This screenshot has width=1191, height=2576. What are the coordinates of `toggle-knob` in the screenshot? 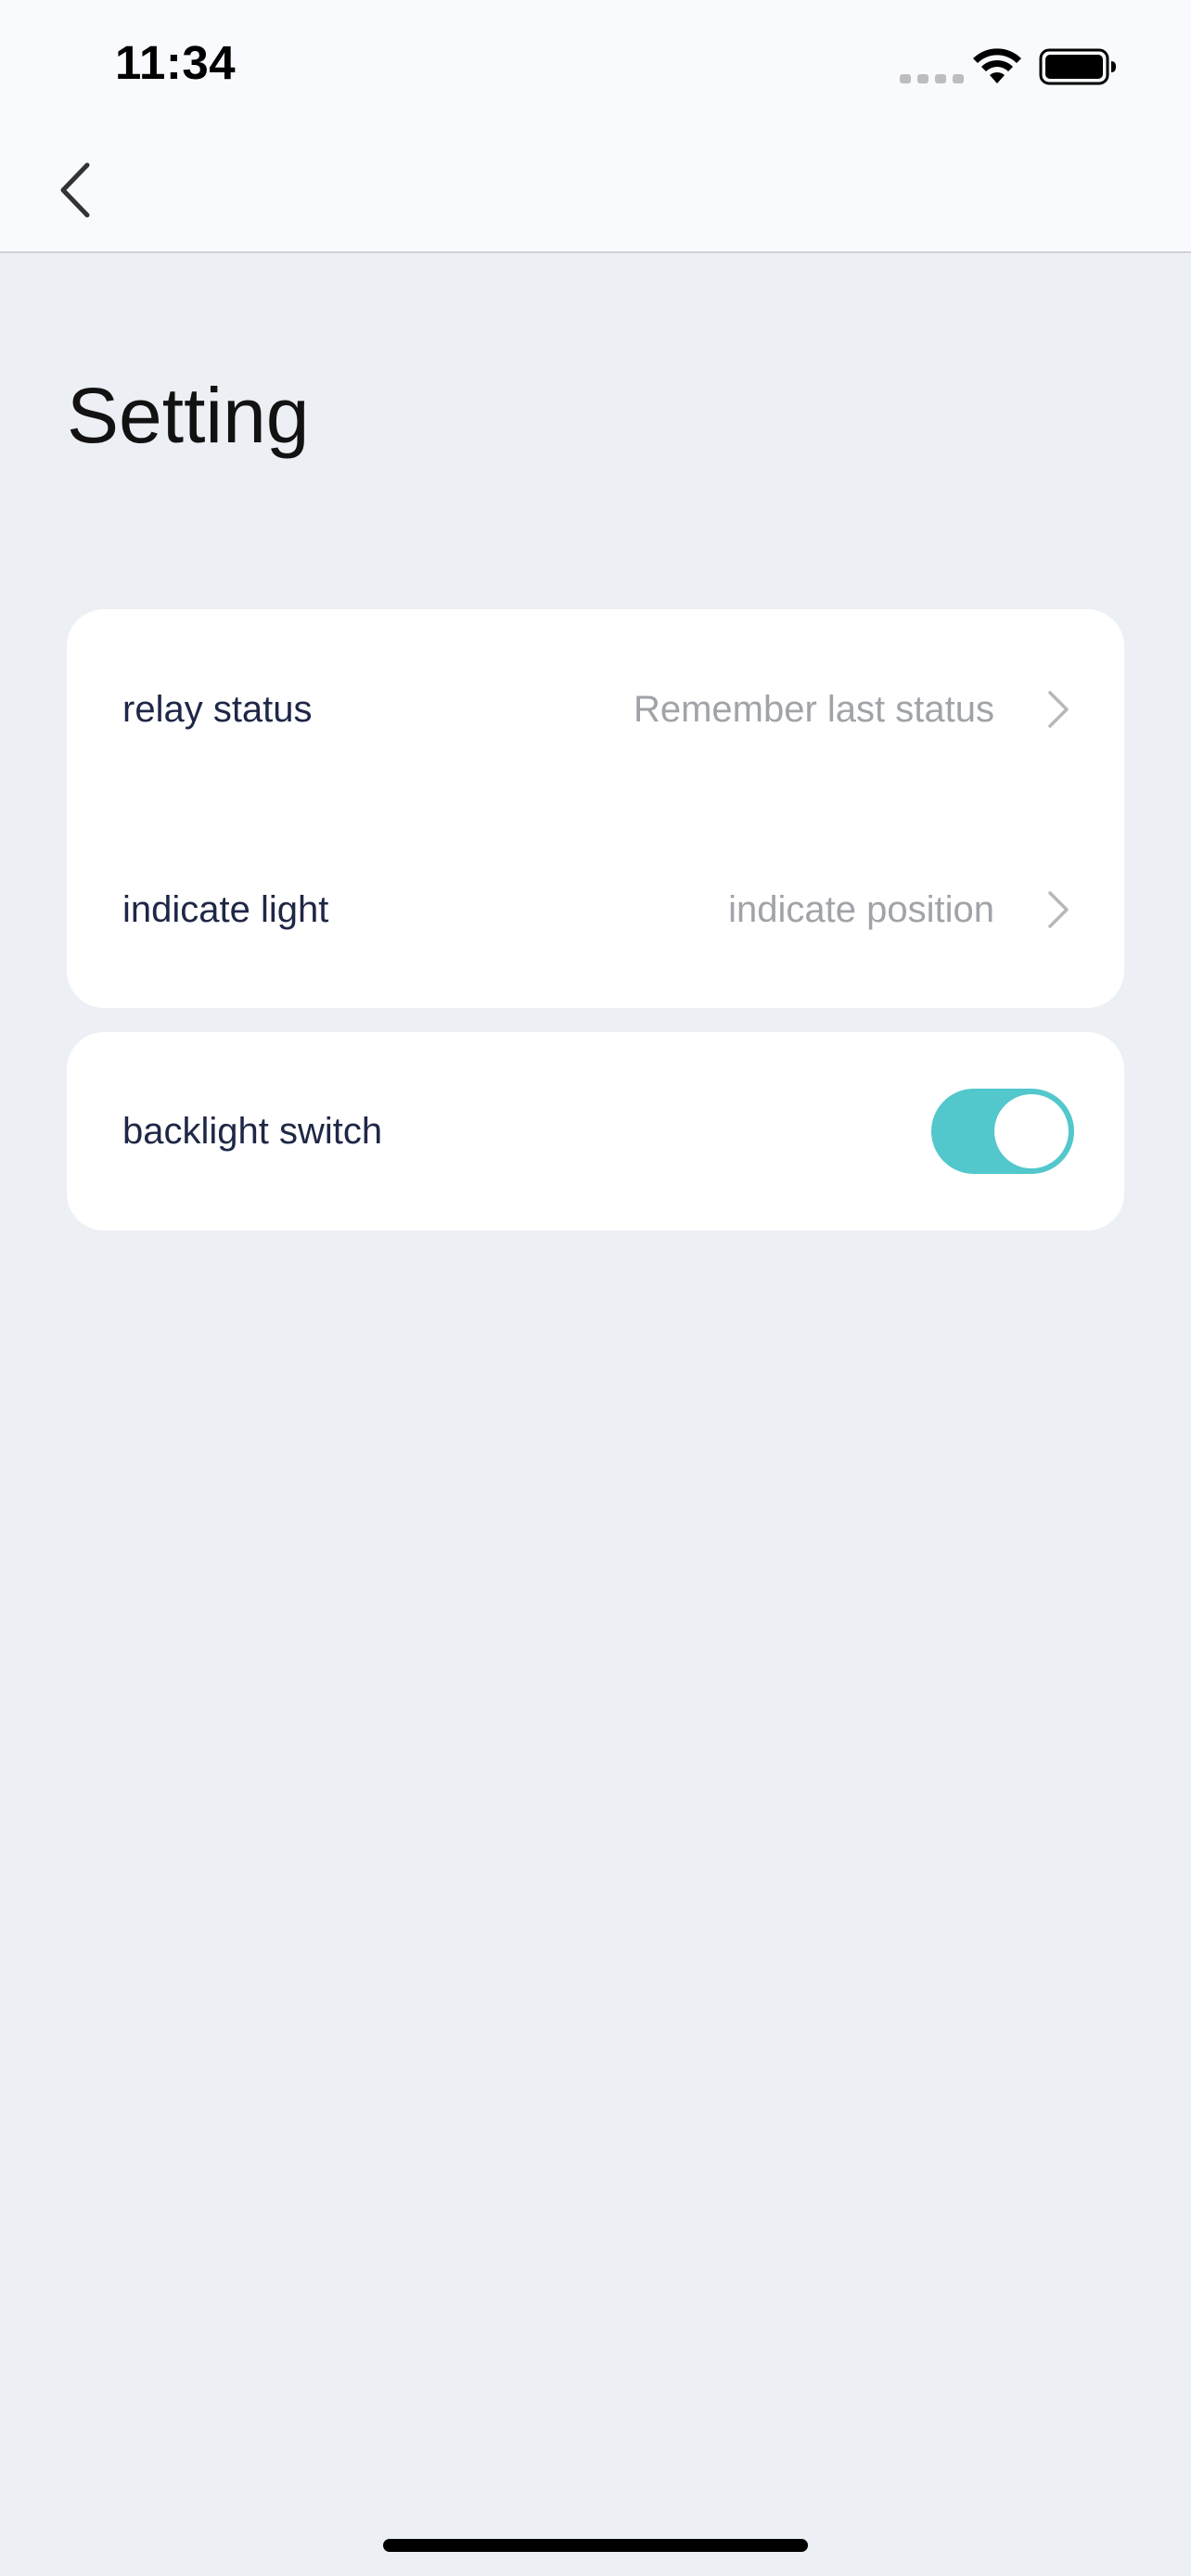 It's located at (1032, 1131).